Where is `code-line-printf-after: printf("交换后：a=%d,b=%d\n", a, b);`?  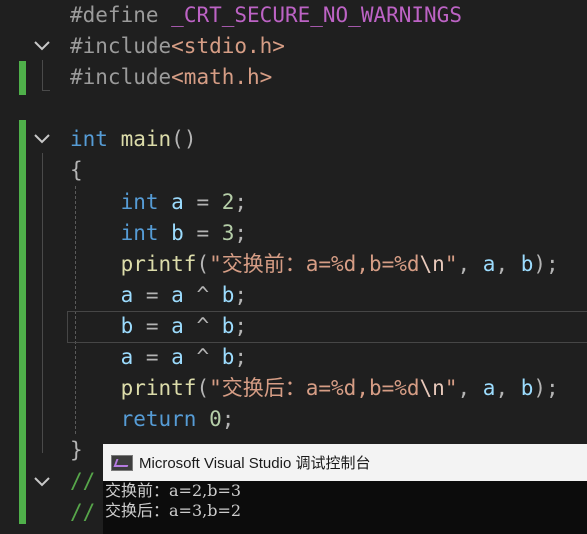
code-line-printf-after: printf("交换后：a=%d,b=%d\n", a, b); is located at coordinates (314, 388).